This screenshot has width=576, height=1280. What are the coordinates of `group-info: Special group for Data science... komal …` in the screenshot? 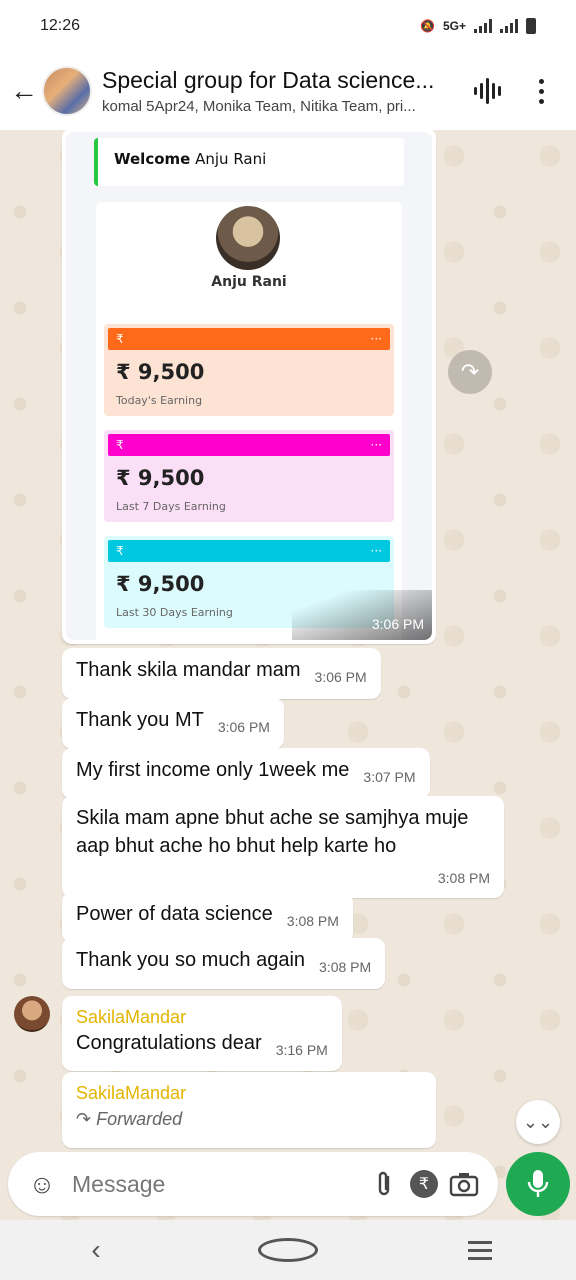 It's located at (281, 91).